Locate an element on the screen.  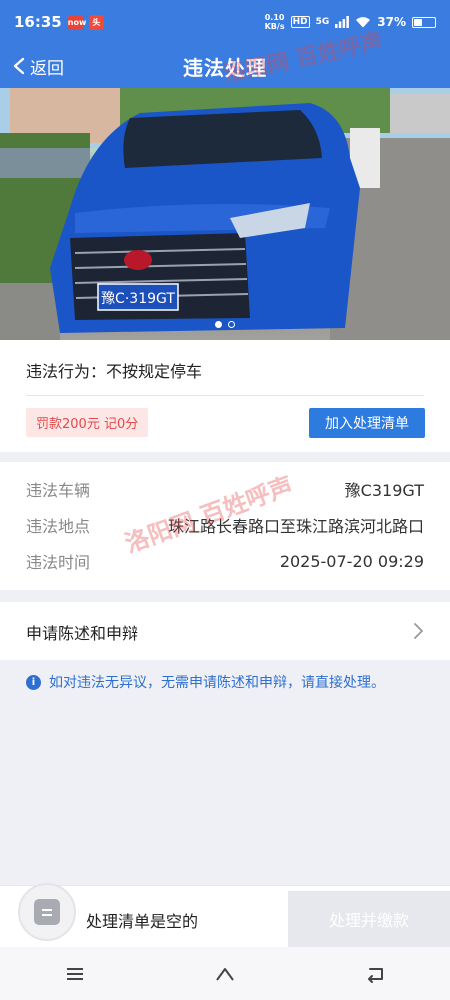
notice: i 如对违法无异议，无需申请陈述和申辩，请直接处理。 is located at coordinates (205, 682).